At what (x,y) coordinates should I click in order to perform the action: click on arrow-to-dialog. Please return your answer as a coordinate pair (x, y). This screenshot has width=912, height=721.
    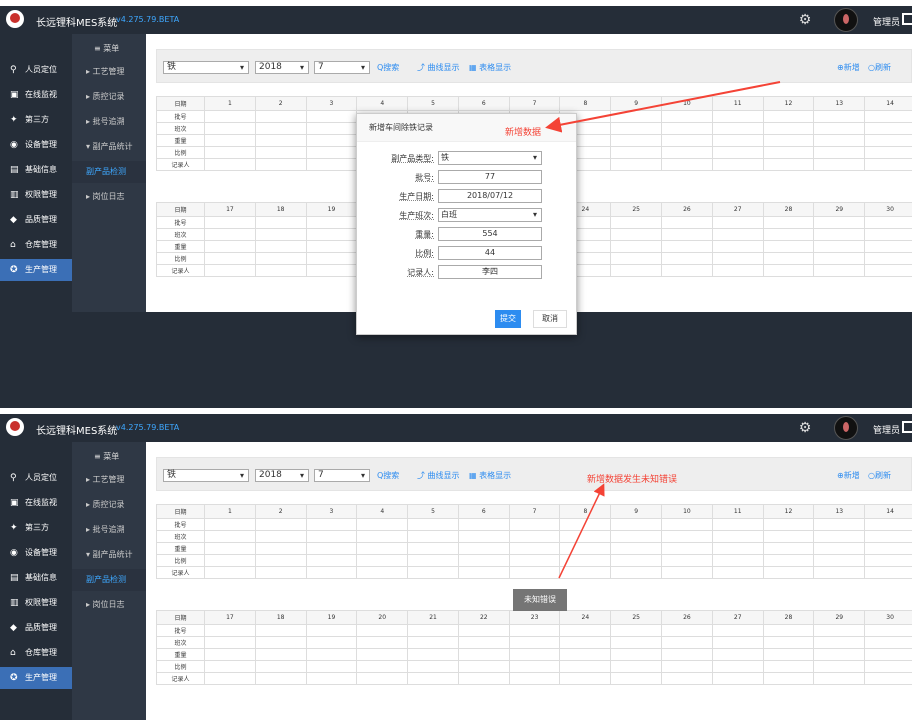
    Looking at the image, I should click on (663, 107).